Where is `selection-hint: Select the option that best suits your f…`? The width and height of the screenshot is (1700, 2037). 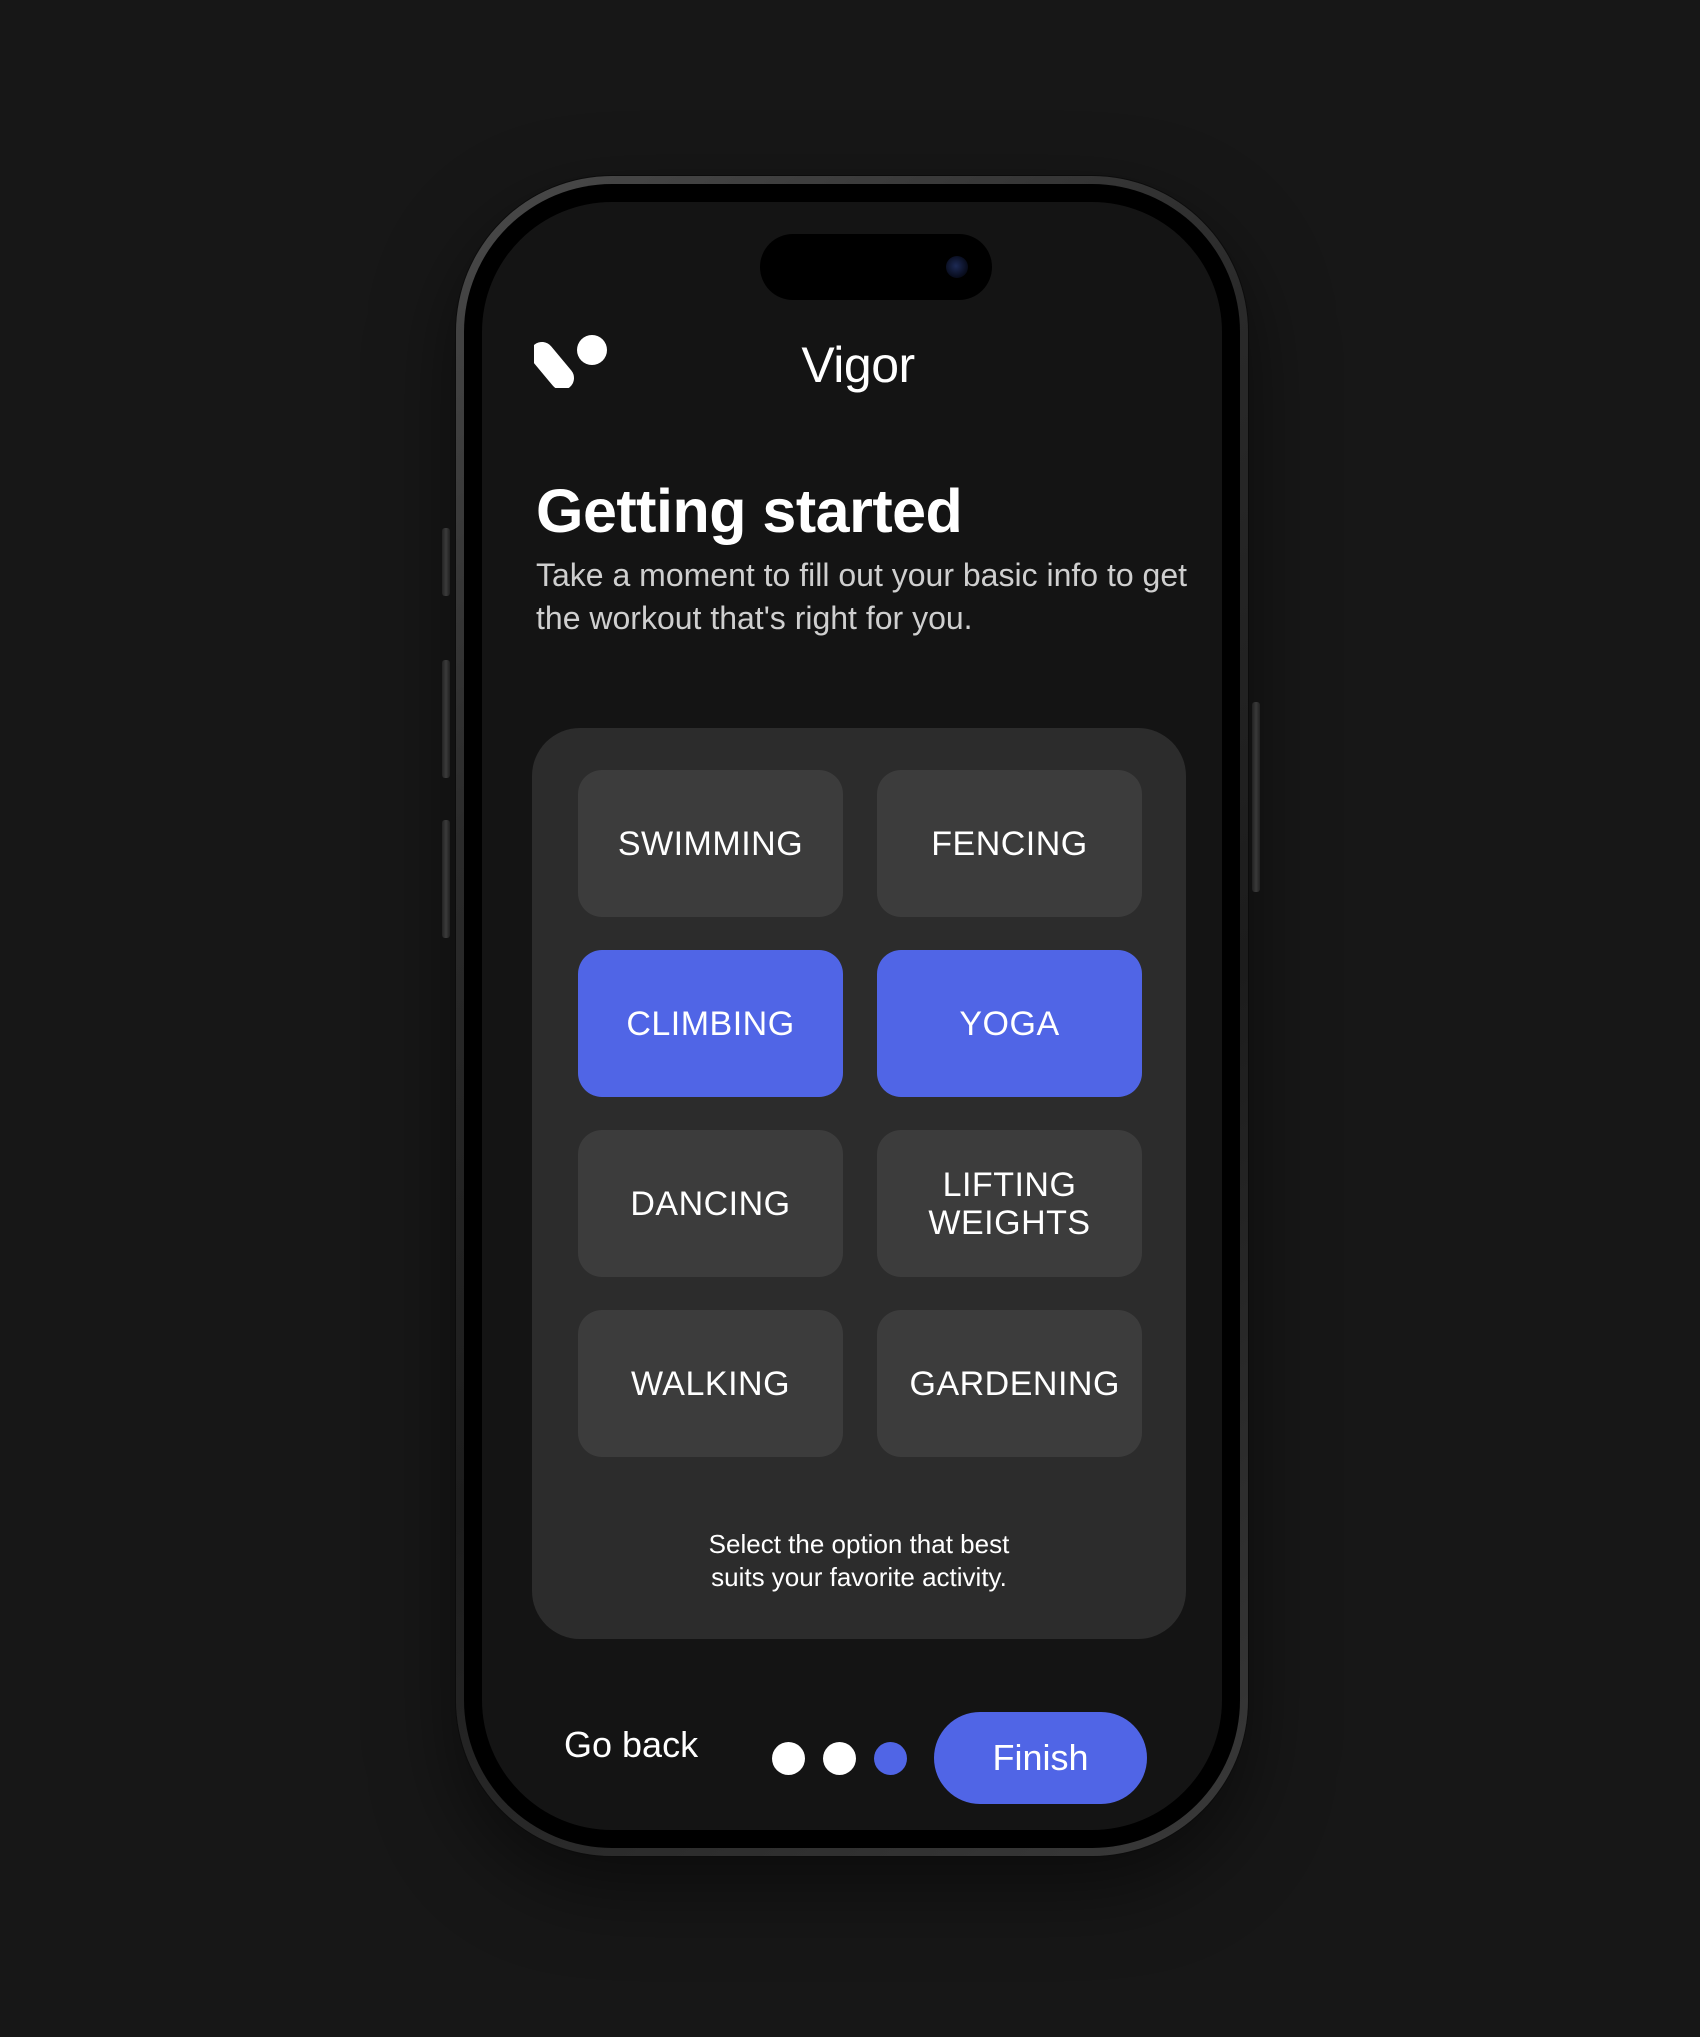
selection-hint: Select the option that best suits your f… is located at coordinates (859, 1561).